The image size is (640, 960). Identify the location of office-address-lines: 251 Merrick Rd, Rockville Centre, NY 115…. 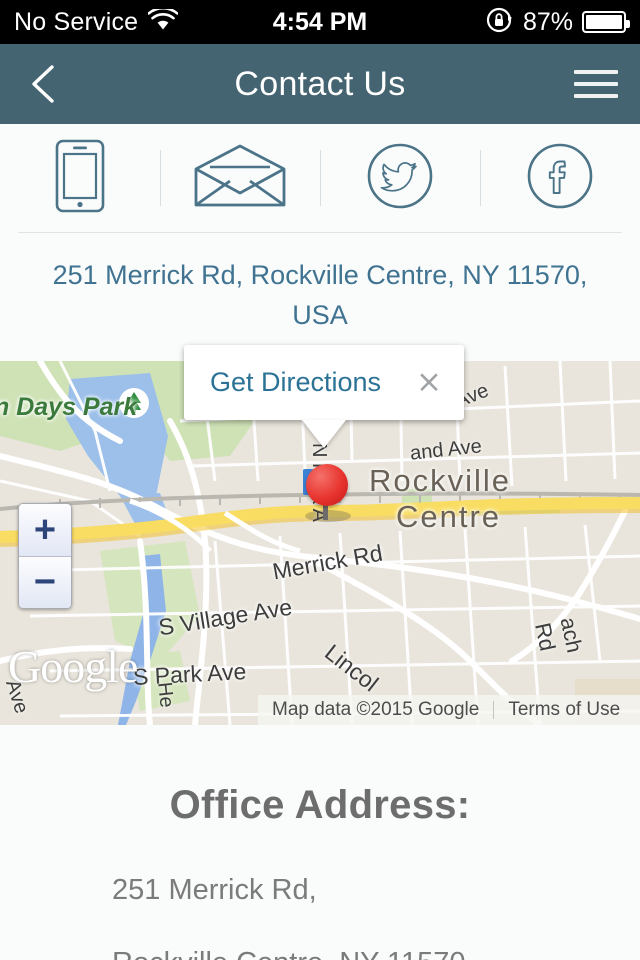
(320, 894).